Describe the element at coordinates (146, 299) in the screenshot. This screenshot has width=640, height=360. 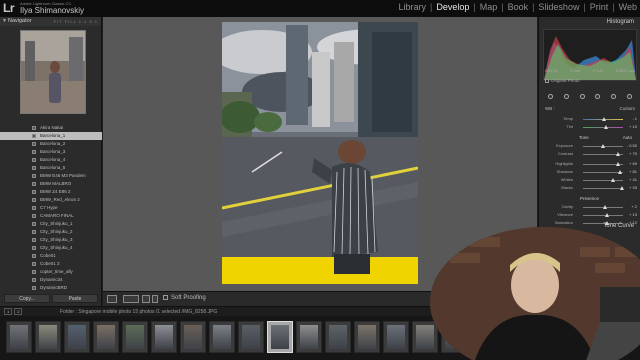
I see `swap-view-icon` at that location.